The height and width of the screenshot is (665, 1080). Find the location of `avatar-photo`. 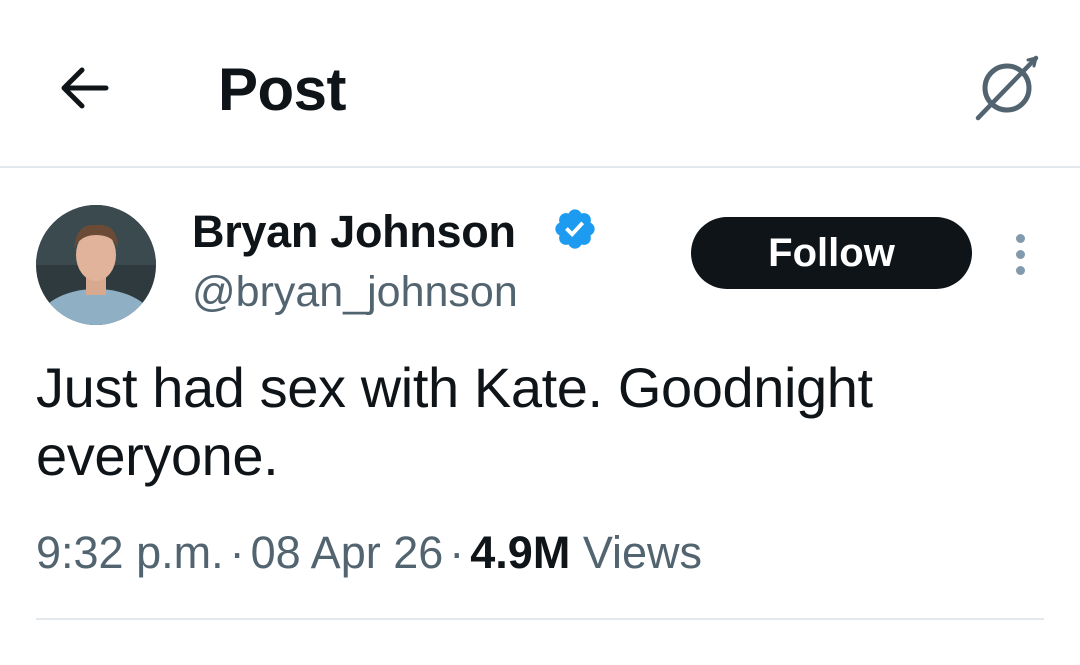

avatar-photo is located at coordinates (96, 265).